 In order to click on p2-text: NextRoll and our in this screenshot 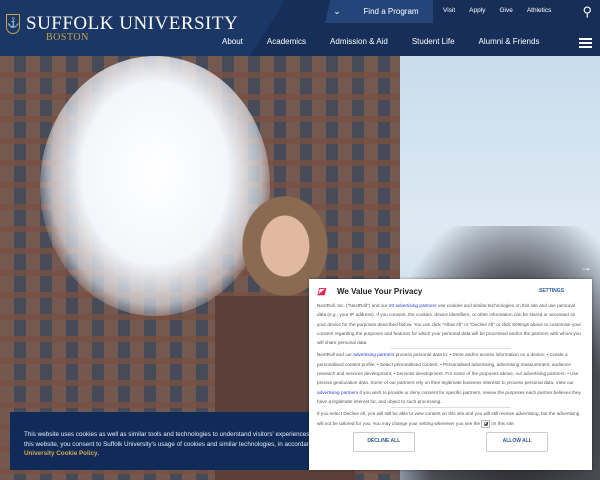, I will do `click(335, 355)`.